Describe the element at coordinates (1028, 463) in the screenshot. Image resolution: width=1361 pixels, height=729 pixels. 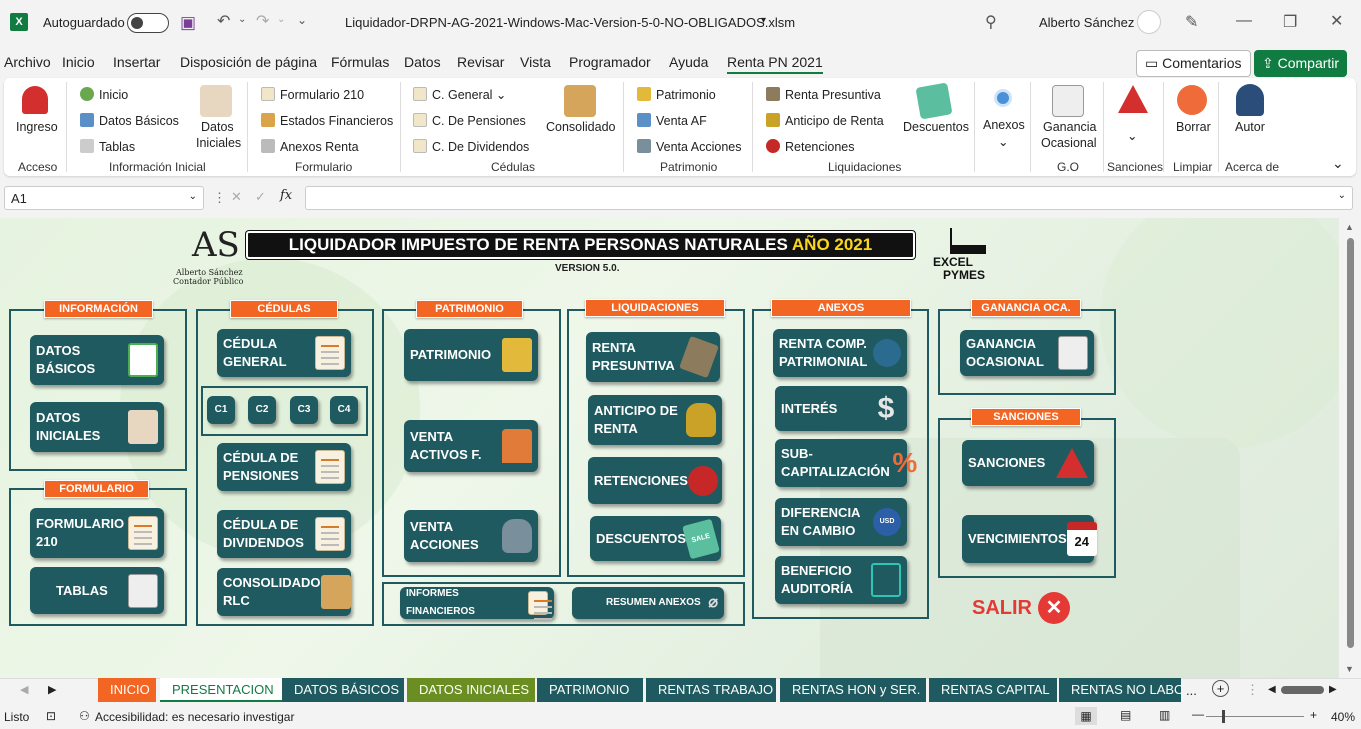
I see `sanciones-button: SANCIONES` at that location.